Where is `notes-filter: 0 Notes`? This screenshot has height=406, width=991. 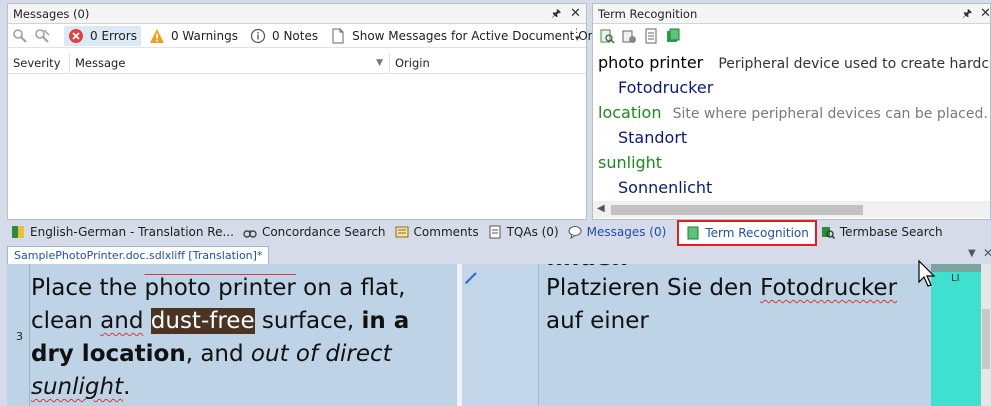 notes-filter: 0 Notes is located at coordinates (284, 36).